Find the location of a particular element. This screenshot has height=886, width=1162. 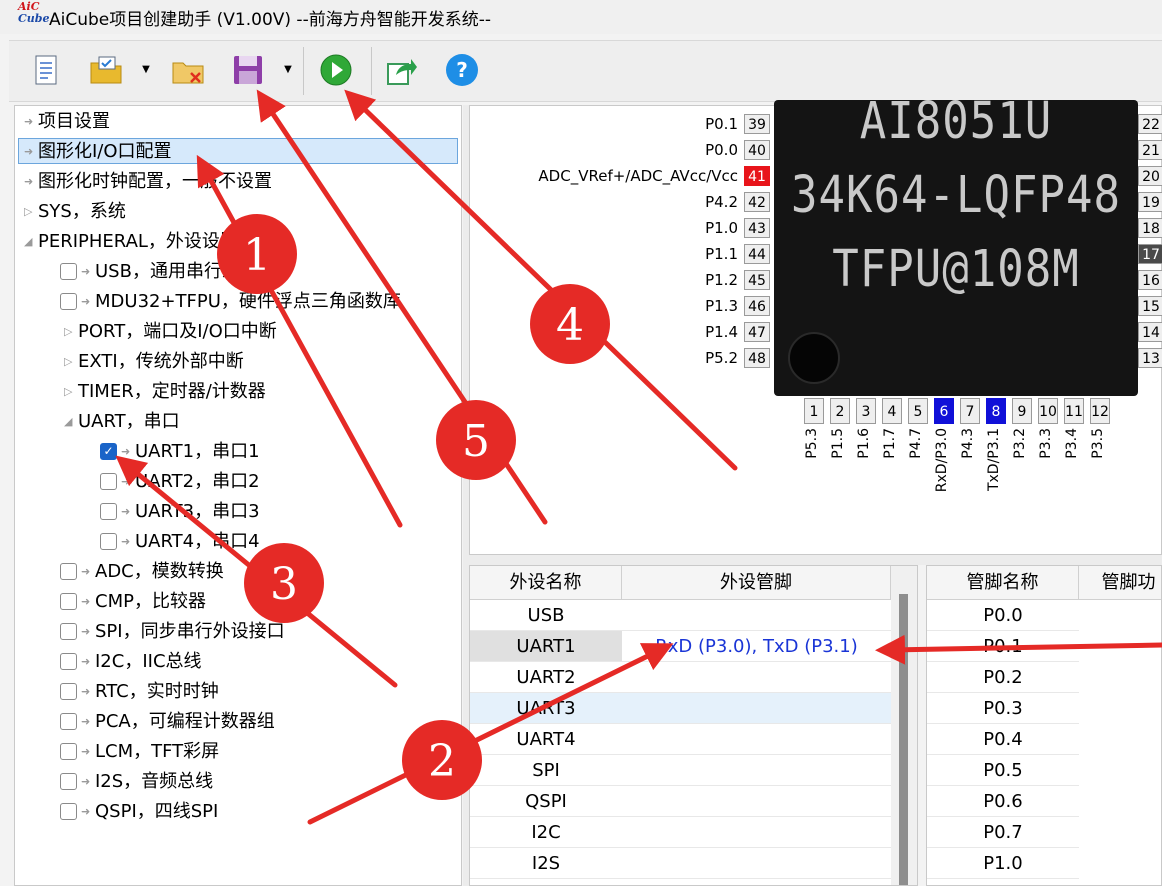

pin-16: 16 is located at coordinates (1150, 280).